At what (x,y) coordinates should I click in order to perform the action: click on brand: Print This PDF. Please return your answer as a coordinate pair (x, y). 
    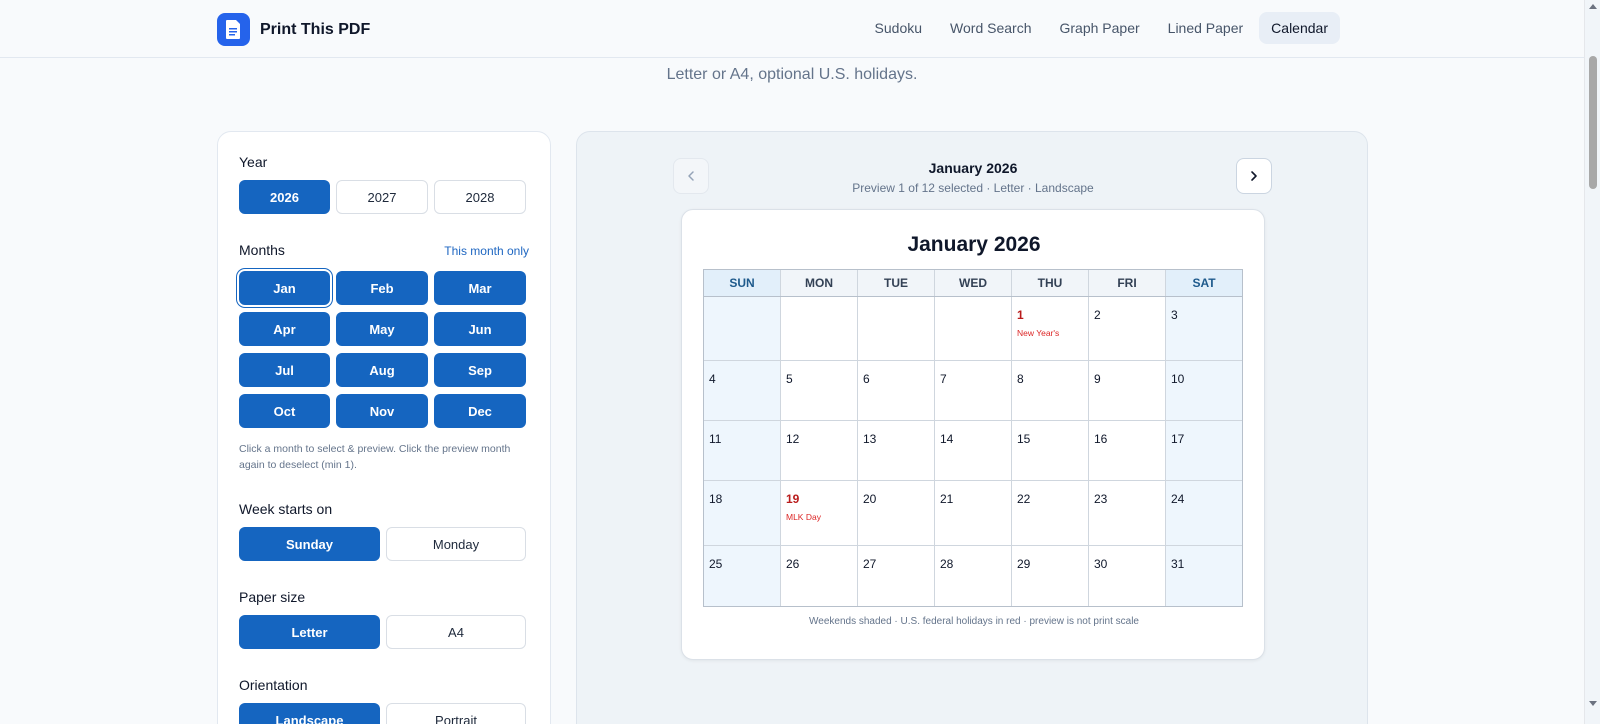
    Looking at the image, I should click on (293, 29).